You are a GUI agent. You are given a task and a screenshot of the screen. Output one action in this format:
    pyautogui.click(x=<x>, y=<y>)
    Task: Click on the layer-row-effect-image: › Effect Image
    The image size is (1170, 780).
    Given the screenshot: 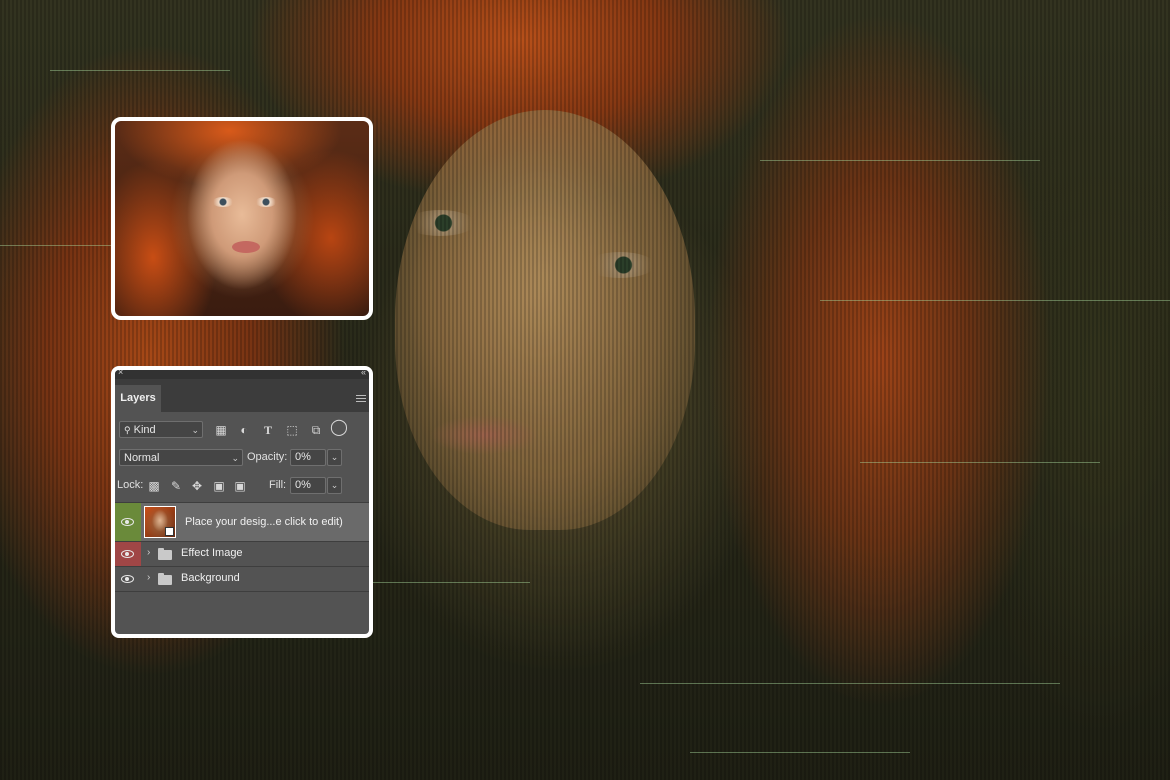 What is the action you would take?
    pyautogui.click(x=242, y=553)
    